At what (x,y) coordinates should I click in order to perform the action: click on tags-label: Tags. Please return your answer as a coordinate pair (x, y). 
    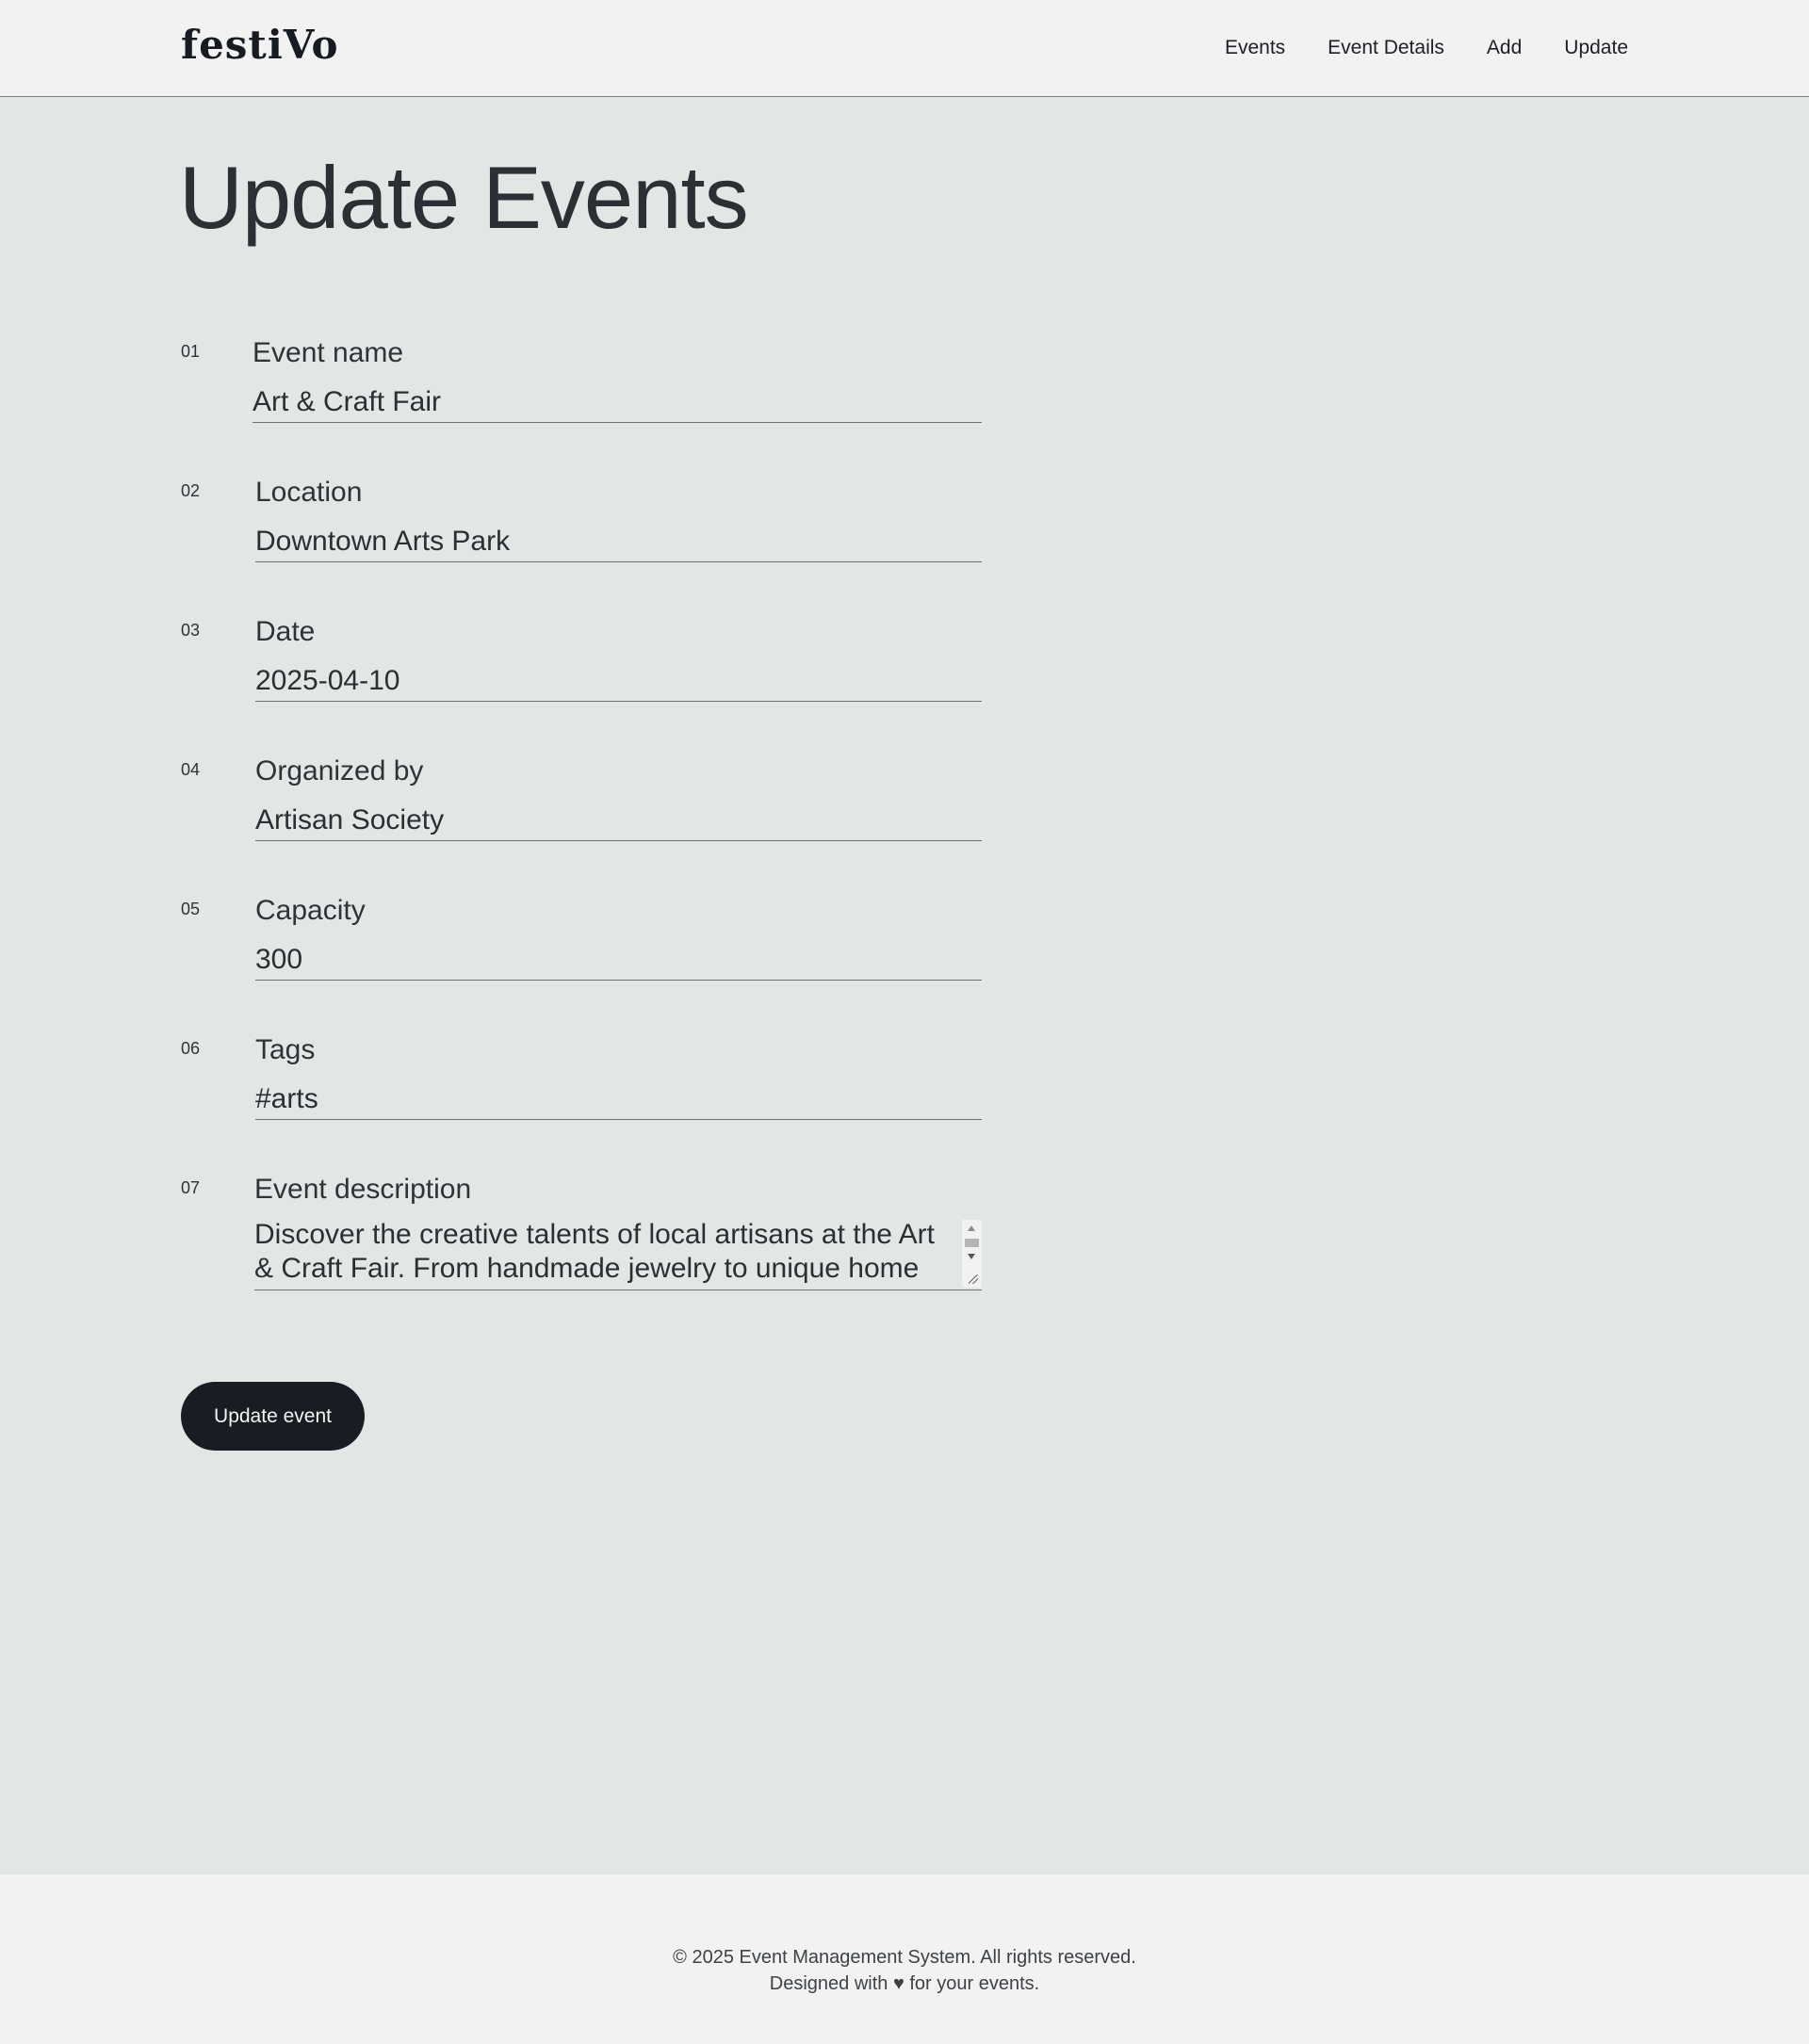
    Looking at the image, I should click on (285, 1049).